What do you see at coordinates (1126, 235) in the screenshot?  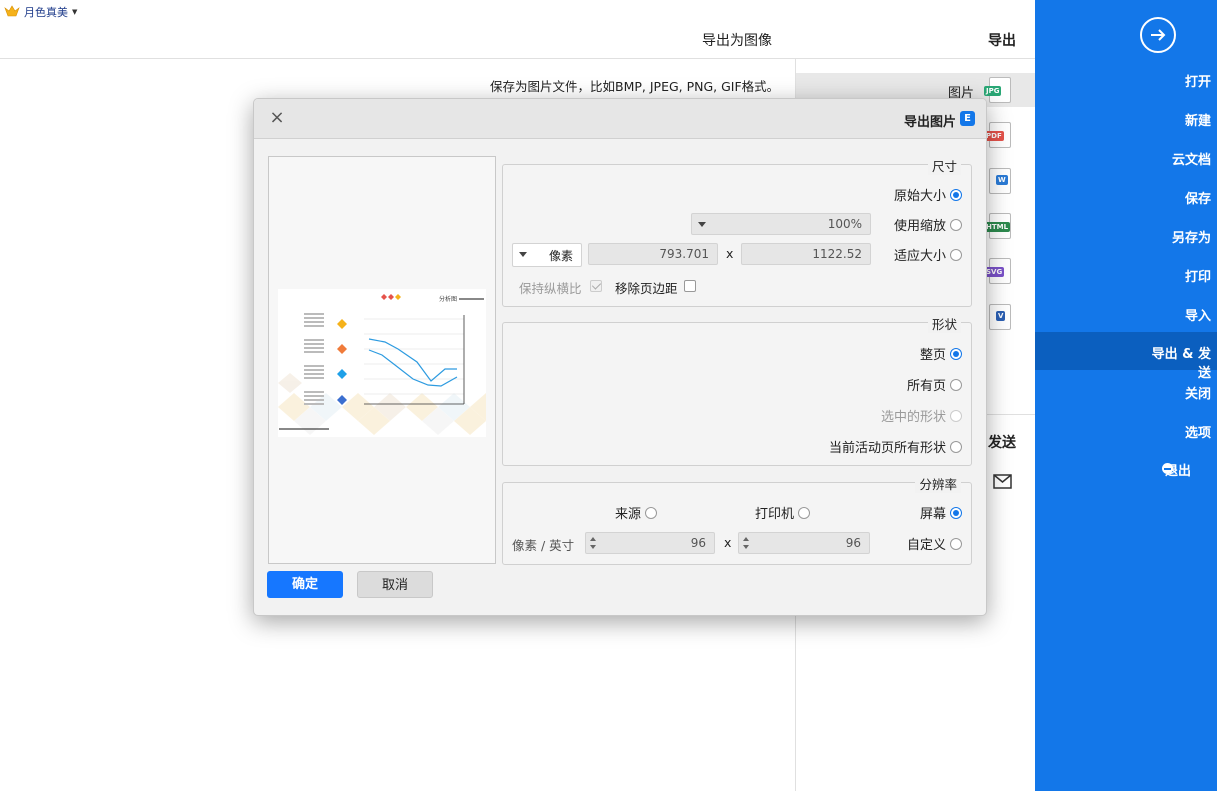 I see `sidebar-item-save-as: 另存为` at bounding box center [1126, 235].